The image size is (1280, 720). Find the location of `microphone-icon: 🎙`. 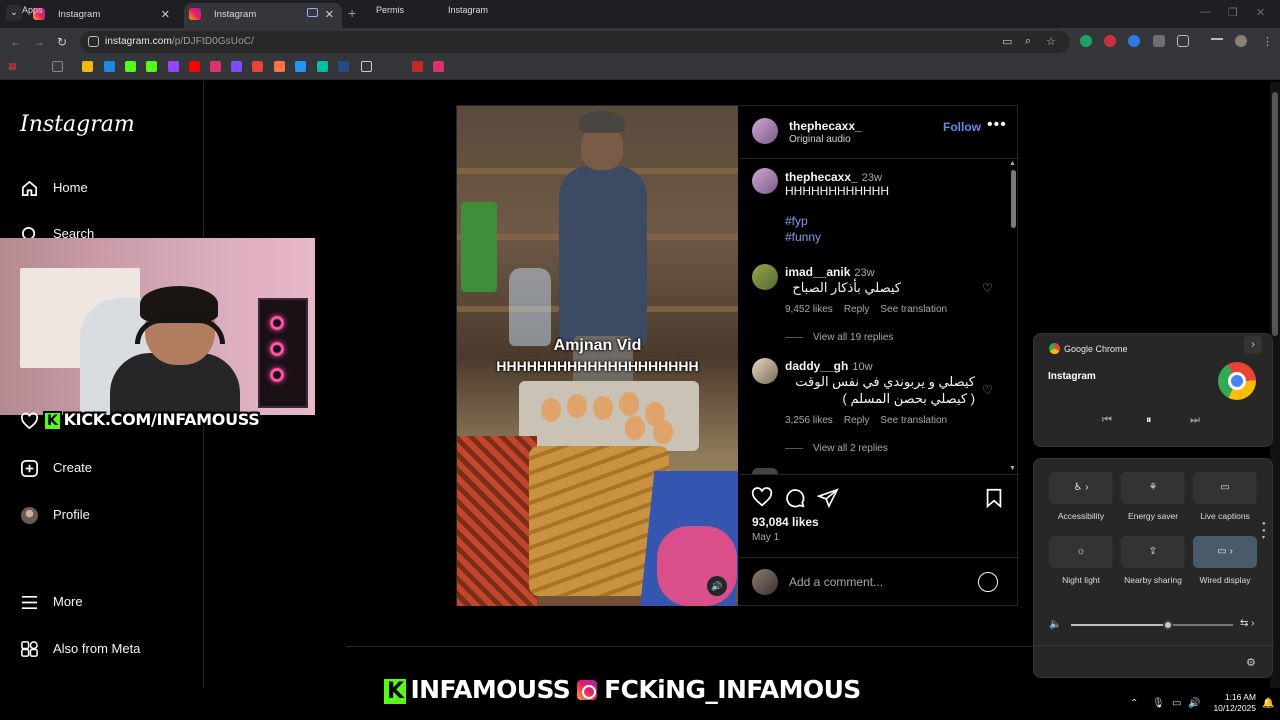

microphone-icon: 🎙 is located at coordinates (1158, 703).